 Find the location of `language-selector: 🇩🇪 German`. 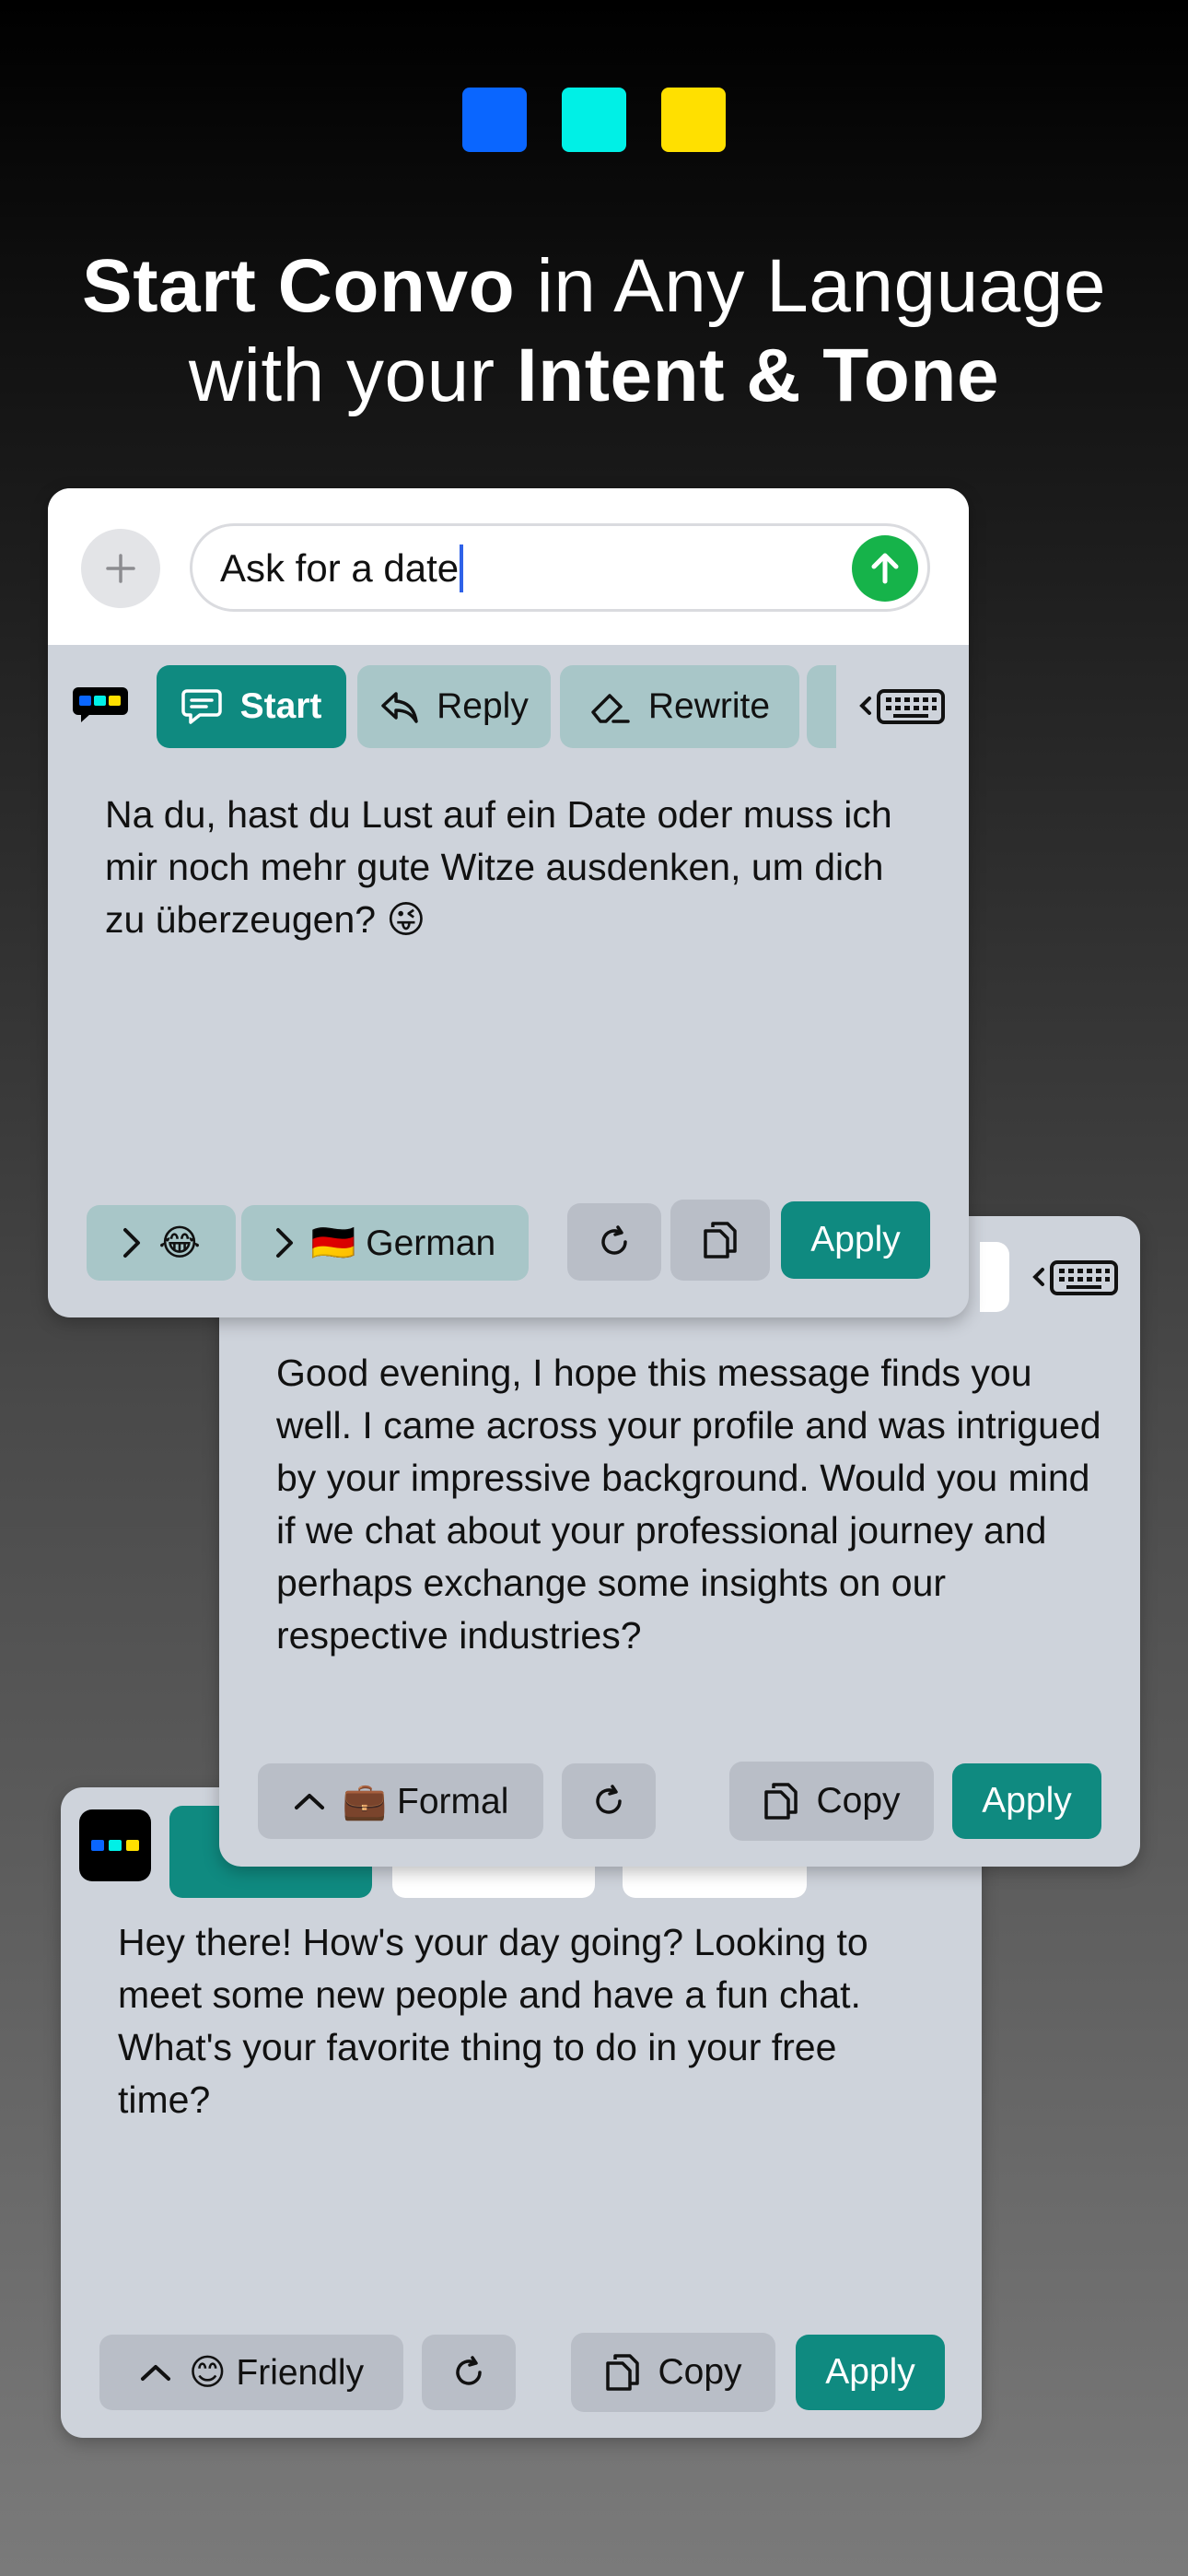

language-selector: 🇩🇪 German is located at coordinates (385, 1243).